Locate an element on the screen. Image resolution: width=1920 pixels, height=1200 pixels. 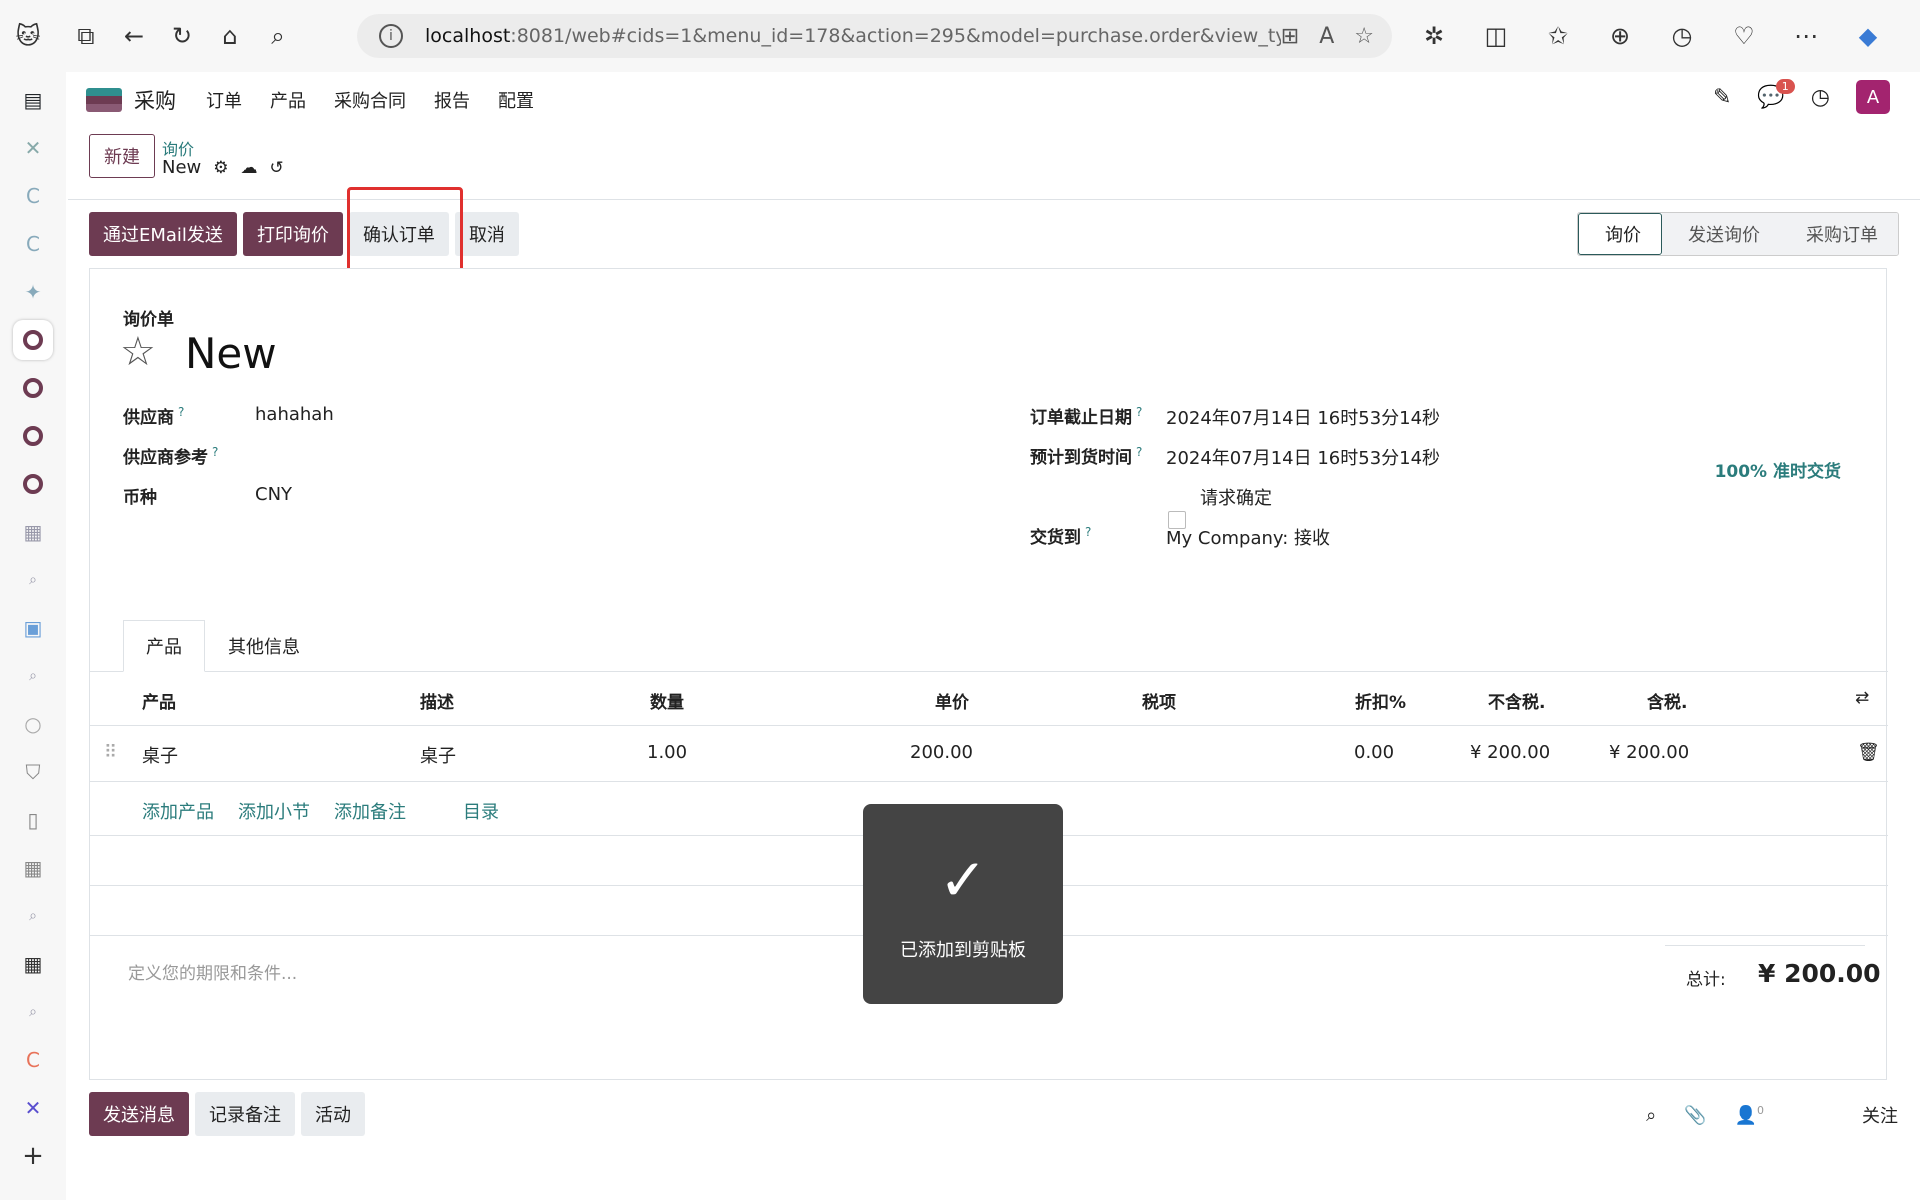
favorite-star-icon: ☆ is located at coordinates (1364, 36).